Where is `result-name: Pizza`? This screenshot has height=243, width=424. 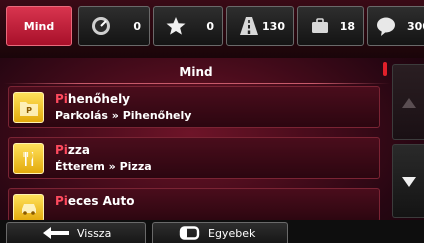
result-name: Pizza is located at coordinates (72, 150).